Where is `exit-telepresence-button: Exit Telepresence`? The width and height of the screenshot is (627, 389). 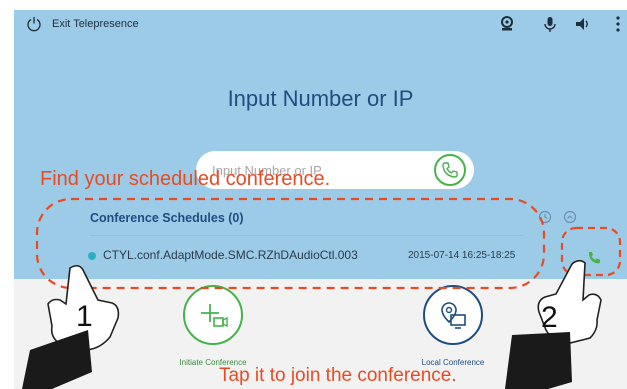
exit-telepresence-button: Exit Telepresence is located at coordinates (95, 24).